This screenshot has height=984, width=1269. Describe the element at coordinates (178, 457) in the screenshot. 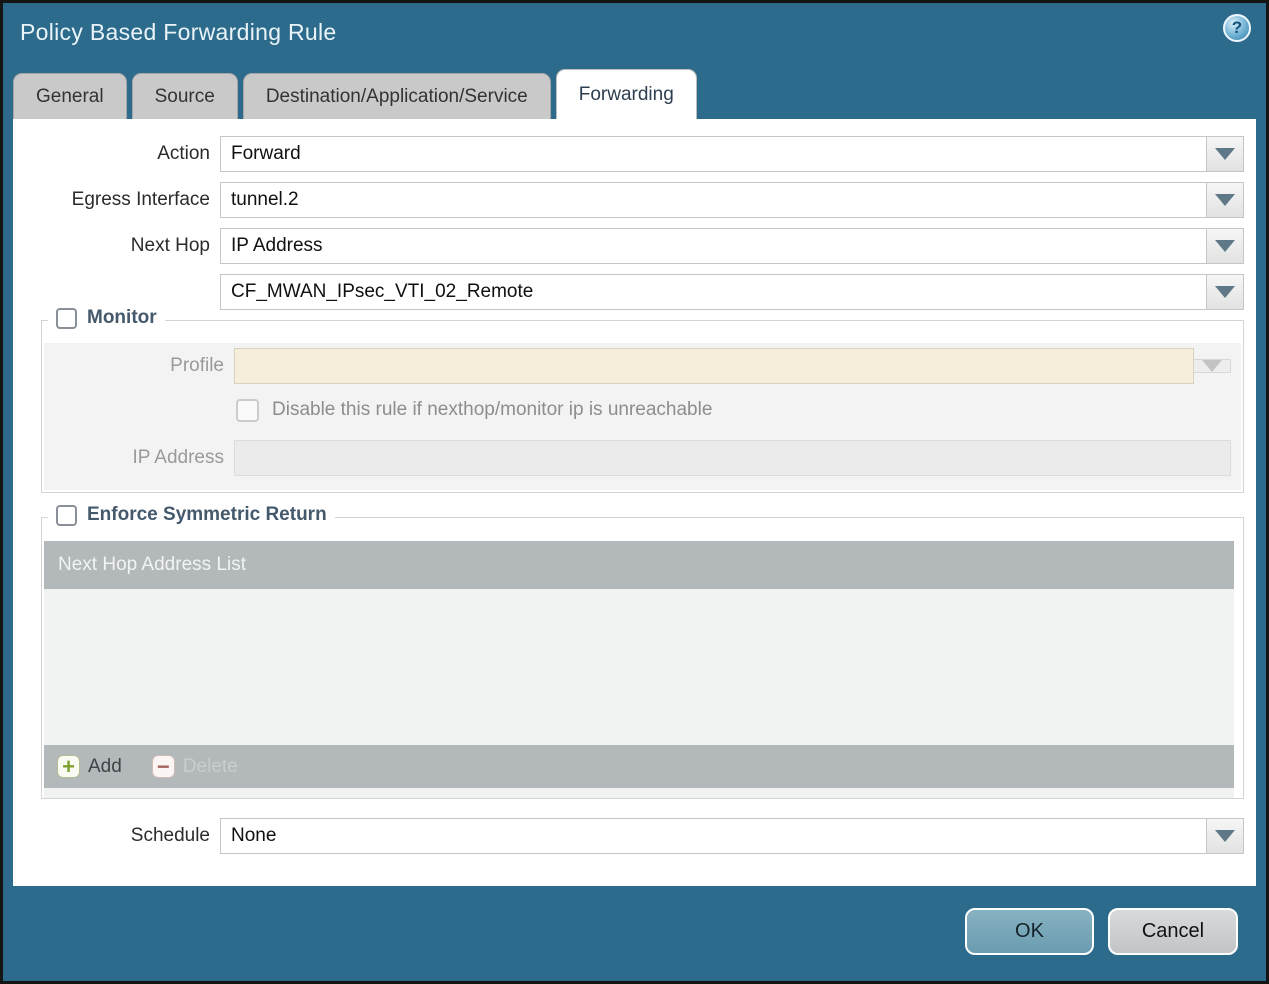

I see `monitor-ip-address-label: IP Address` at that location.